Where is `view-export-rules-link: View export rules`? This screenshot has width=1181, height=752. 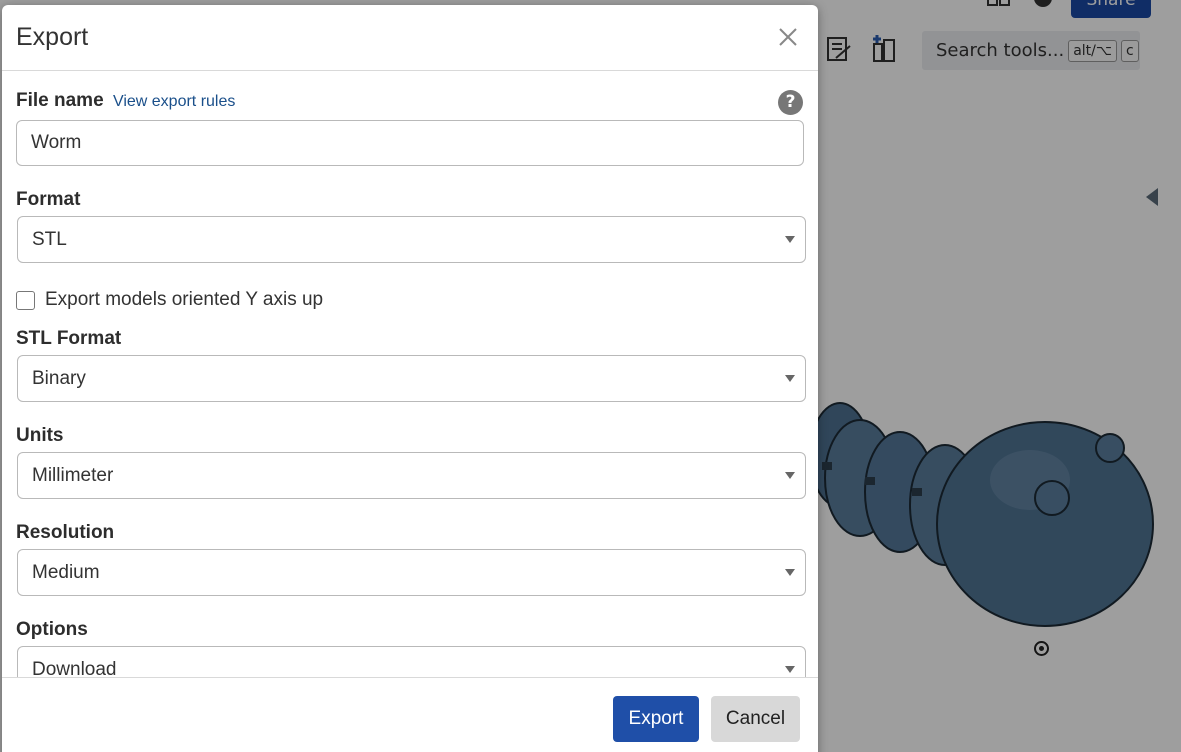
view-export-rules-link: View export rules is located at coordinates (174, 101).